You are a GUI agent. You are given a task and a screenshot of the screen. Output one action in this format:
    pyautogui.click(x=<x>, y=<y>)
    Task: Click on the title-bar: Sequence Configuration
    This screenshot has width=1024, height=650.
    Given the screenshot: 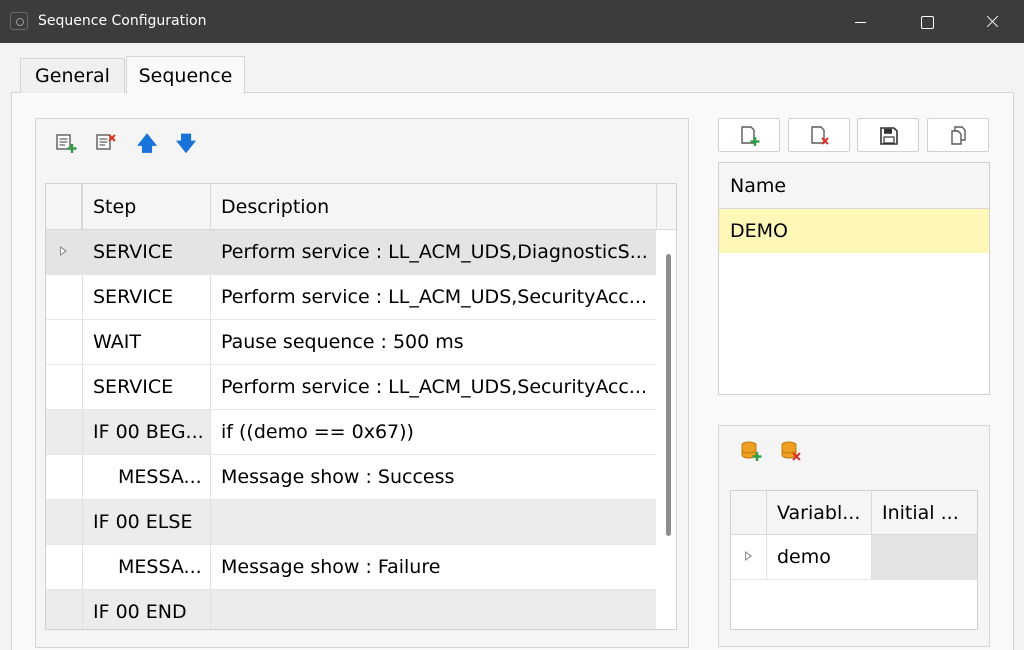 What is the action you would take?
    pyautogui.click(x=512, y=21)
    